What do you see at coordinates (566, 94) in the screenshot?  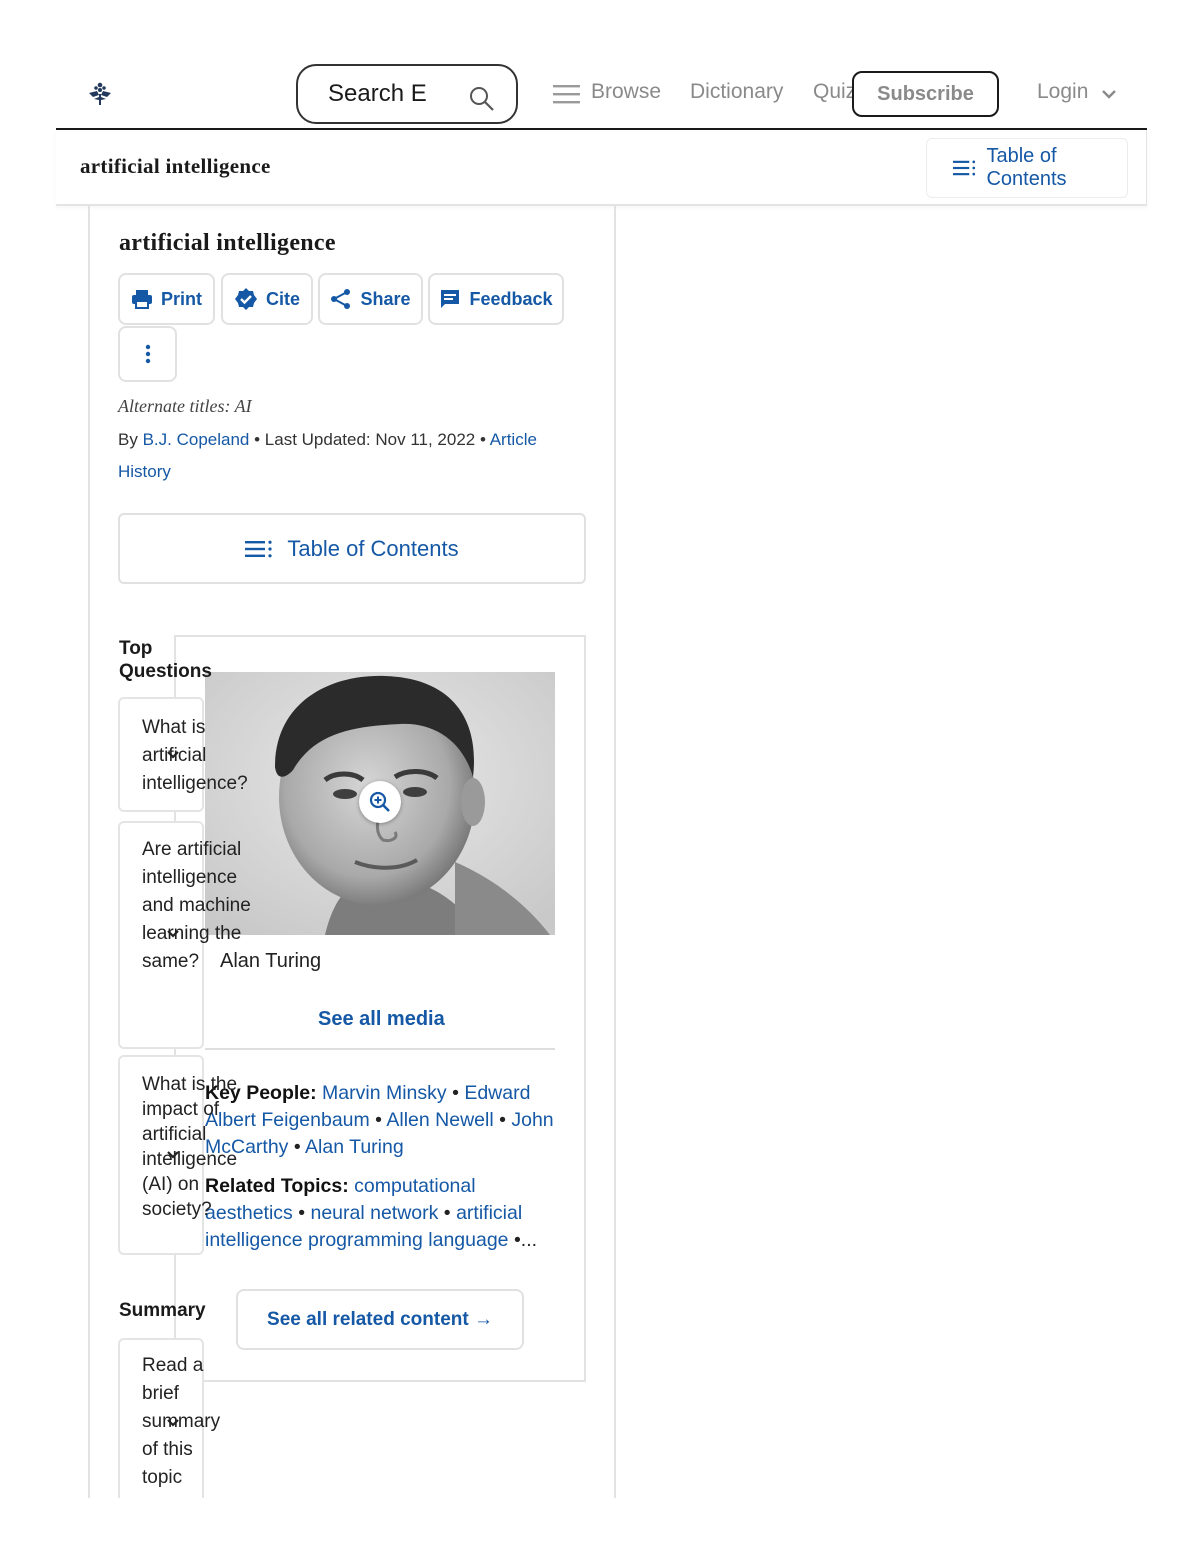 I see `browse-menu-icon` at bounding box center [566, 94].